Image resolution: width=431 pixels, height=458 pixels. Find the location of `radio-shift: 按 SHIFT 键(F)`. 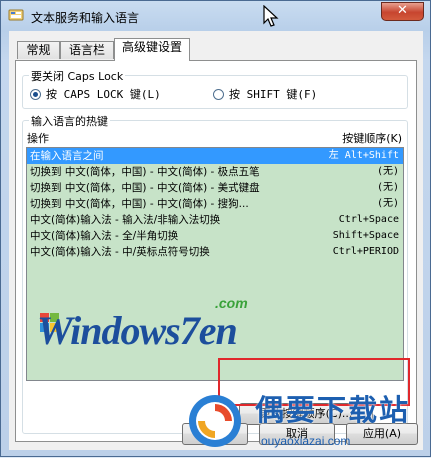

radio-shift: 按 SHIFT 键(F) is located at coordinates (265, 94).